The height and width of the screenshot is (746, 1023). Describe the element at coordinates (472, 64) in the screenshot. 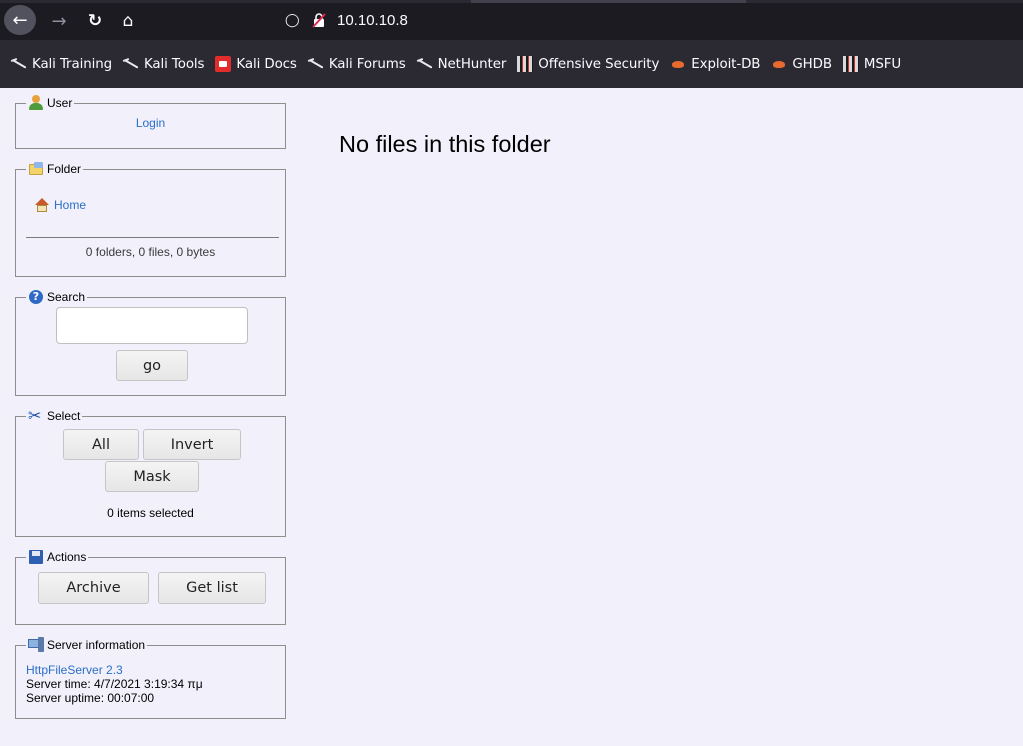

I see `bookmark-label: NetHunter` at that location.